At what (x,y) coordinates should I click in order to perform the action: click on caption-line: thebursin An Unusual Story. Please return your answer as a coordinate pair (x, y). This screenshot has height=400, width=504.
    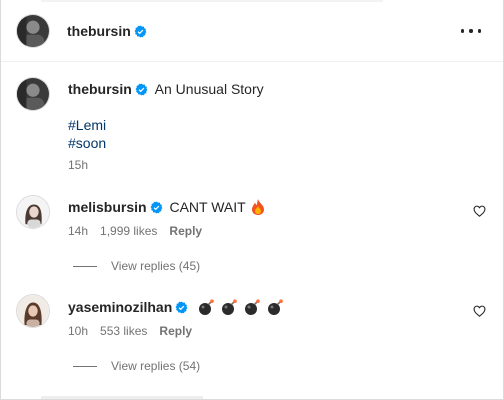
    Looking at the image, I should click on (166, 89).